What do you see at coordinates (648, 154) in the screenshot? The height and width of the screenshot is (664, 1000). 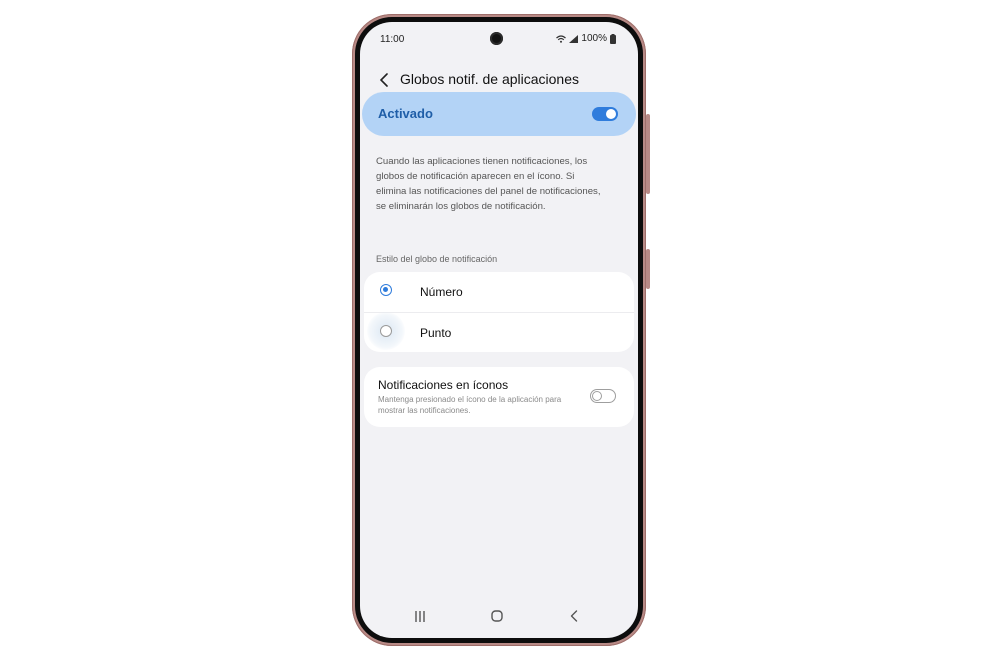 I see `volume-button` at bounding box center [648, 154].